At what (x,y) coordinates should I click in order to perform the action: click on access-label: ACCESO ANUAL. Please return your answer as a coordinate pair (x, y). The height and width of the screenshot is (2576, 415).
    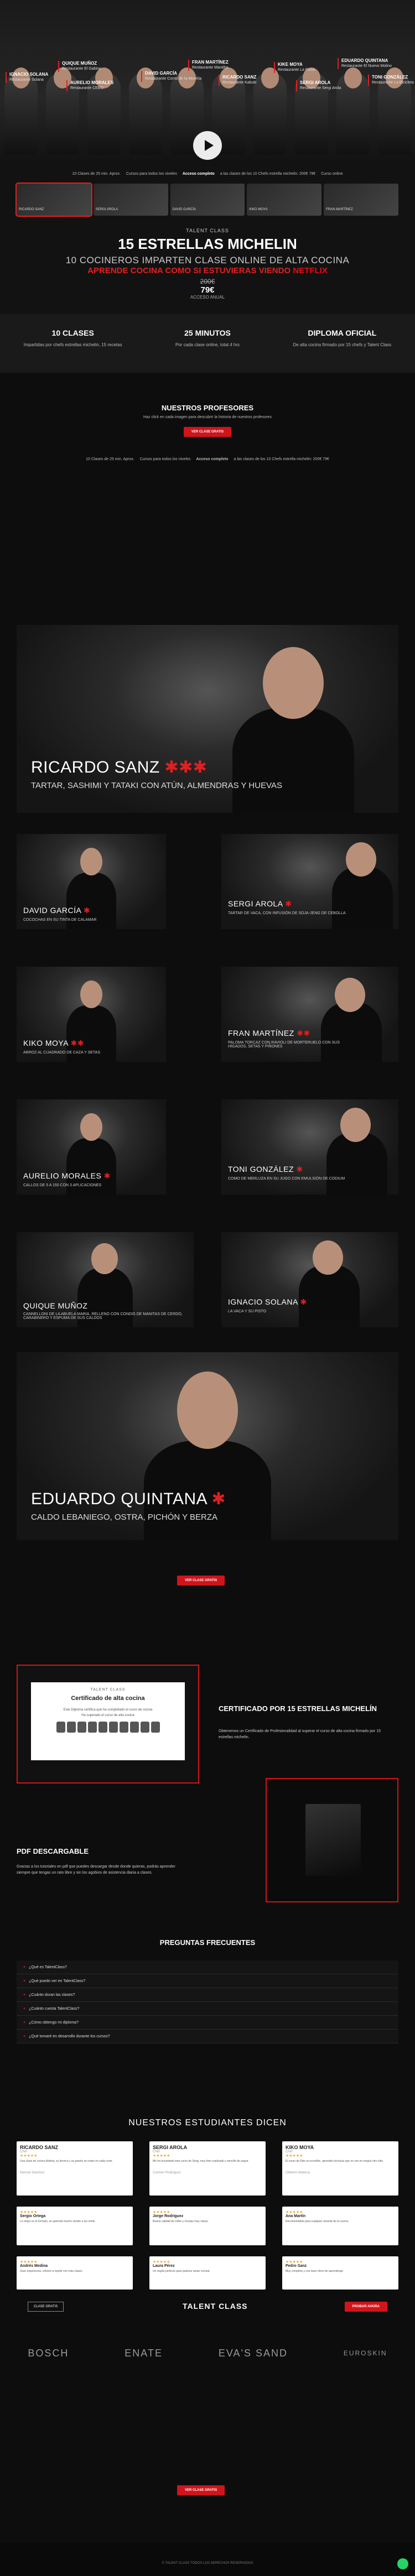
    Looking at the image, I should click on (207, 297).